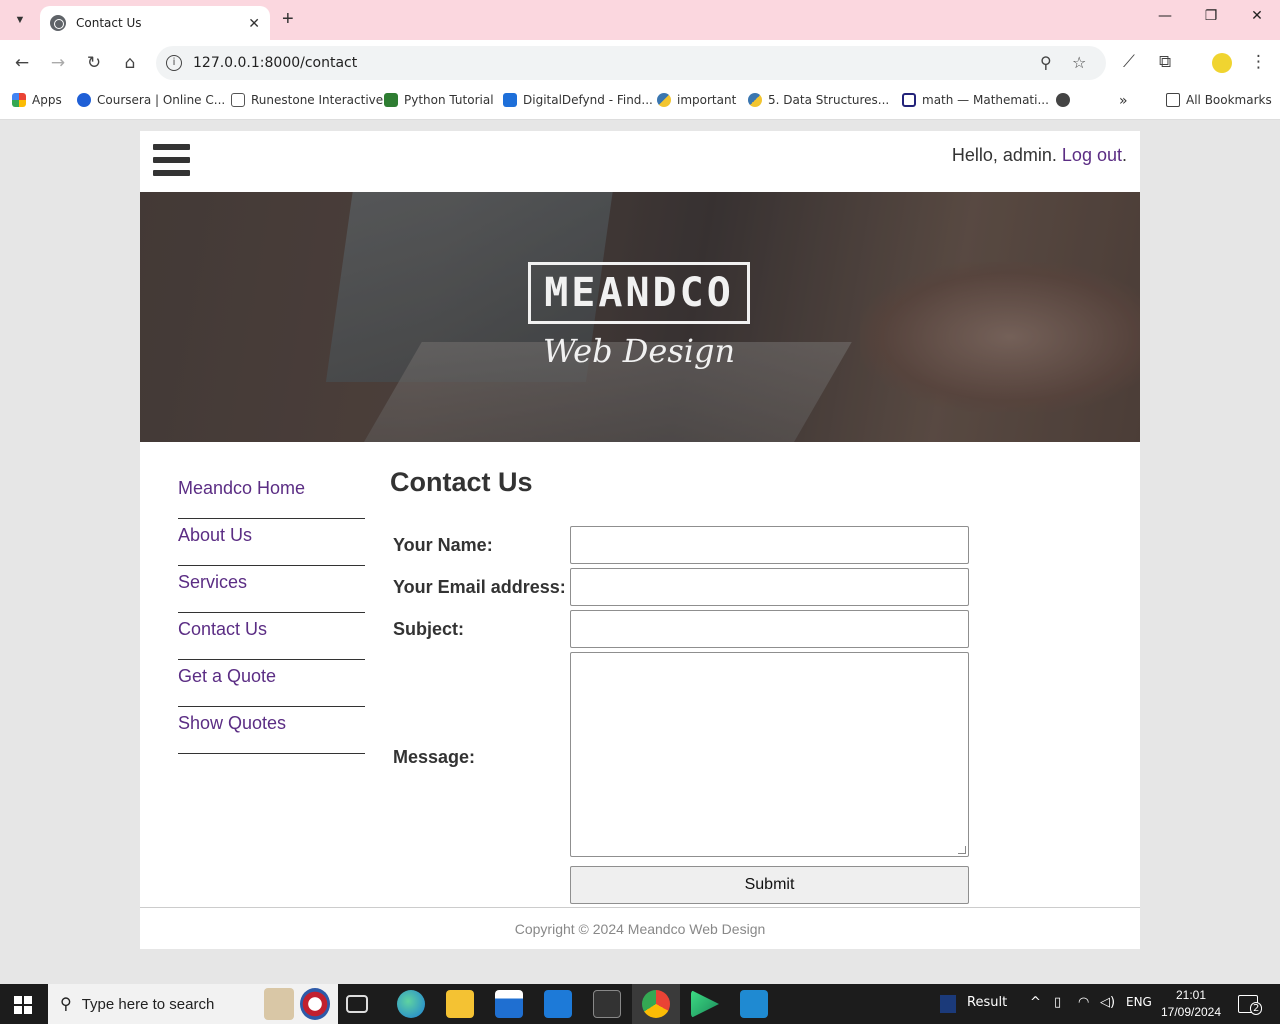  Describe the element at coordinates (279, 1004) in the screenshot. I see `clipboard-icon` at that location.